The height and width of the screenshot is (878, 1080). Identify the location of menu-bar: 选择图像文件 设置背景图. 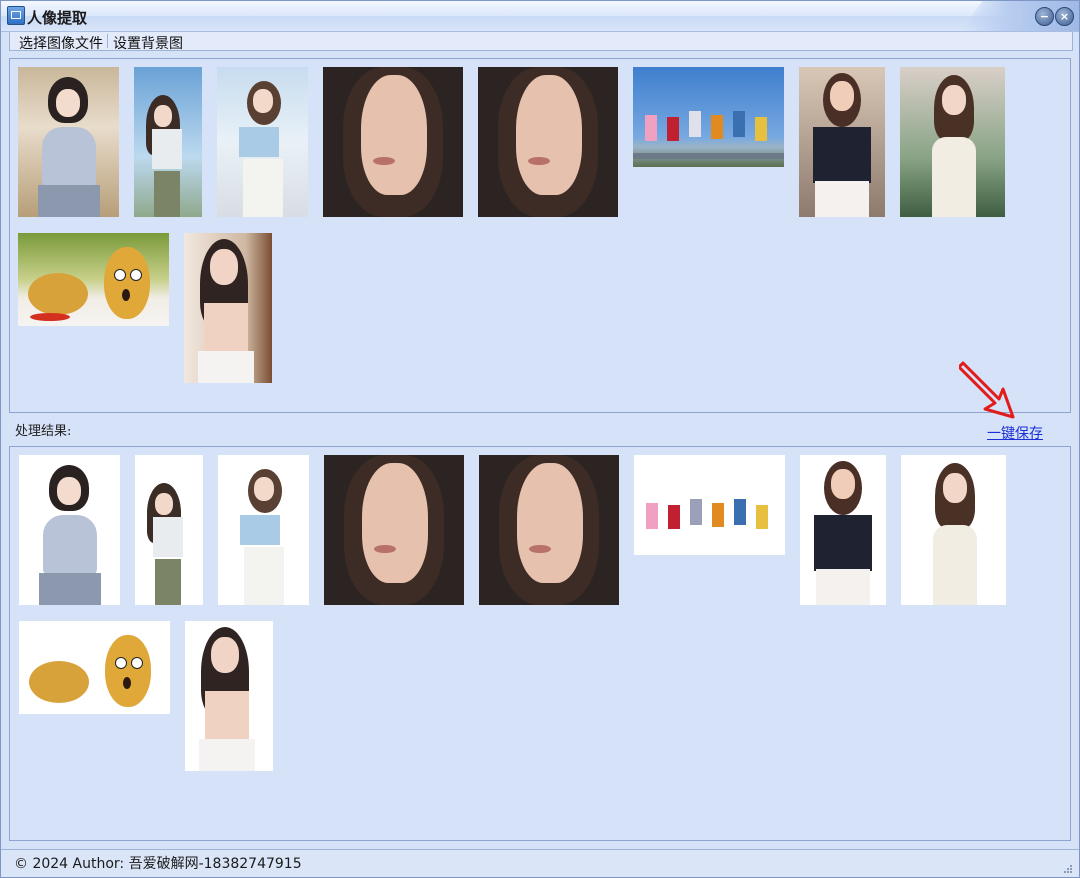
(541, 42).